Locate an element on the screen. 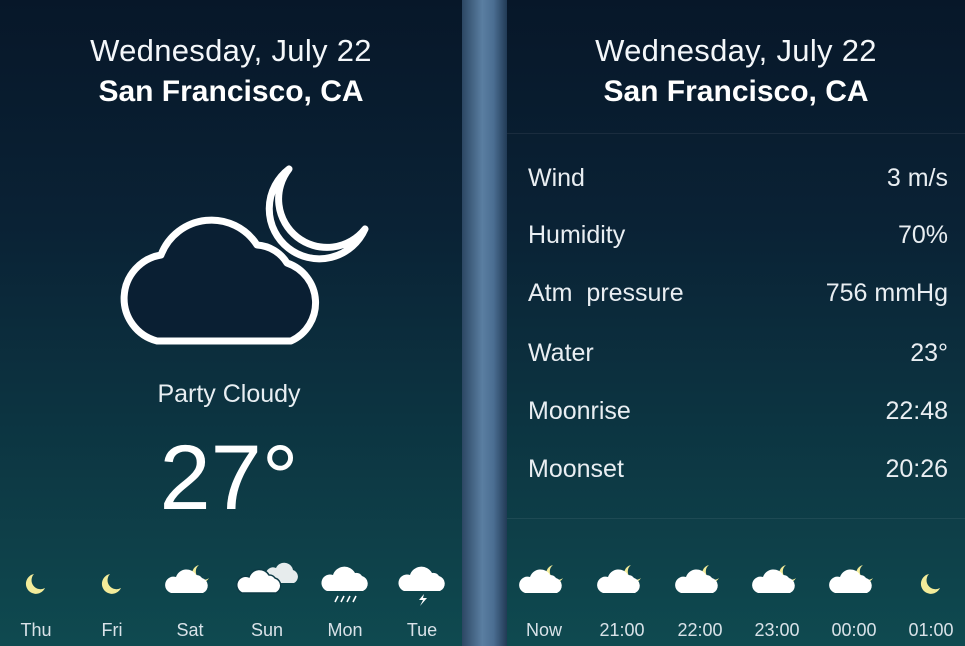 This screenshot has height=646, width=965. detail-label: Moonset is located at coordinates (576, 469).